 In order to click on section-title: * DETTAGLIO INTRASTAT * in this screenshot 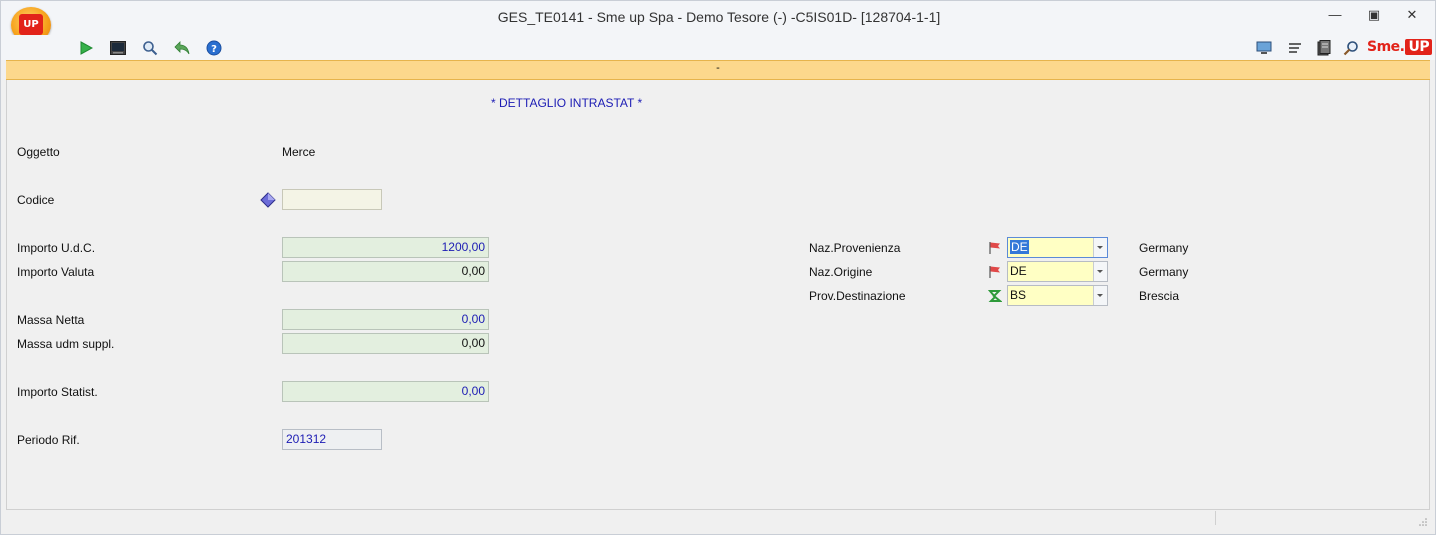, I will do `click(567, 103)`.